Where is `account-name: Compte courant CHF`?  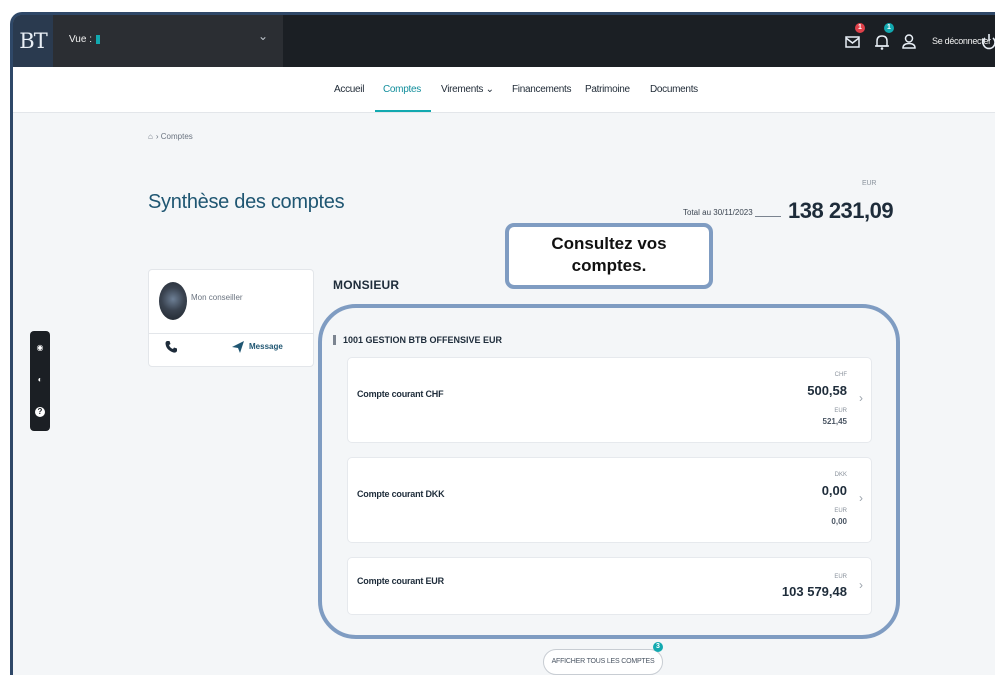
account-name: Compte courant CHF is located at coordinates (400, 394).